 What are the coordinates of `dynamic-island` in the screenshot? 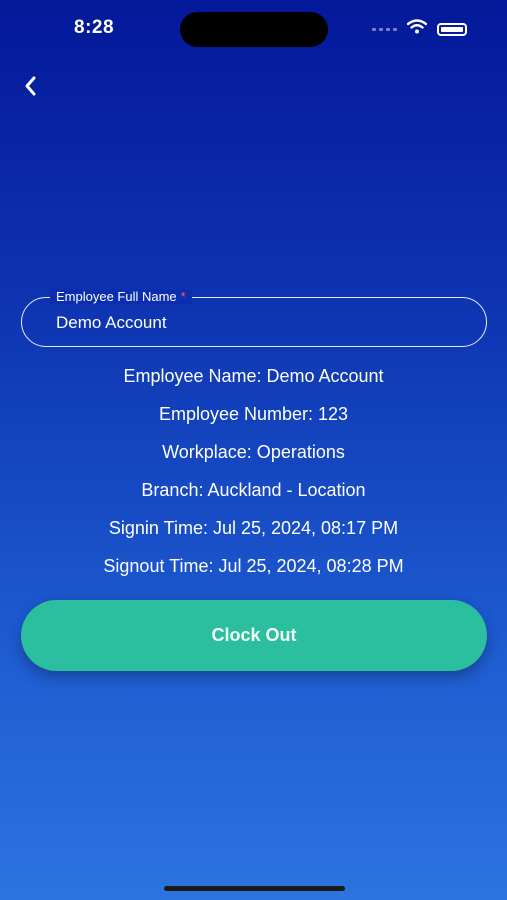 It's located at (254, 29).